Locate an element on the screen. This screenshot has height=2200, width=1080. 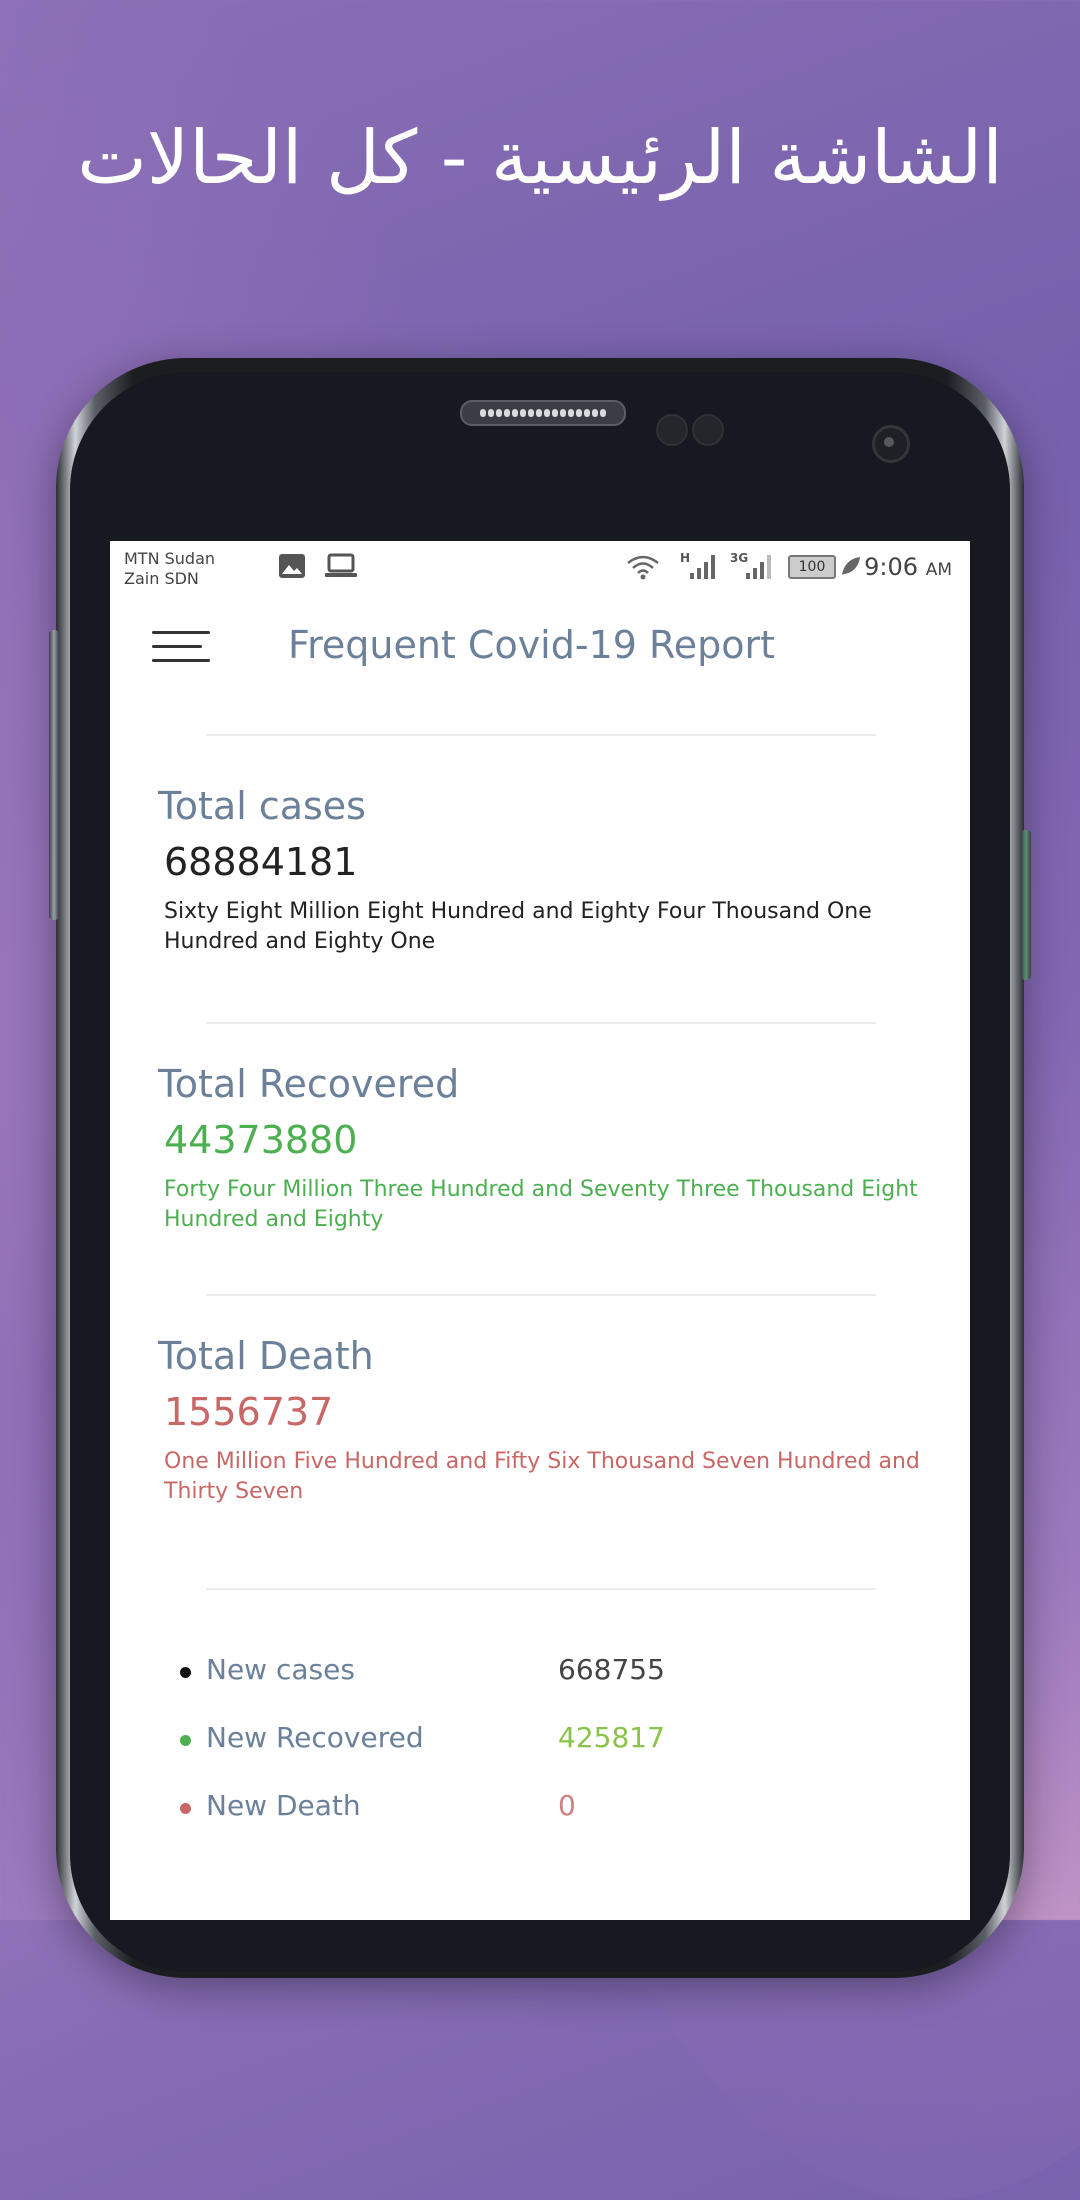
app-bar: Frequent Covid-19 Report is located at coordinates (540, 650).